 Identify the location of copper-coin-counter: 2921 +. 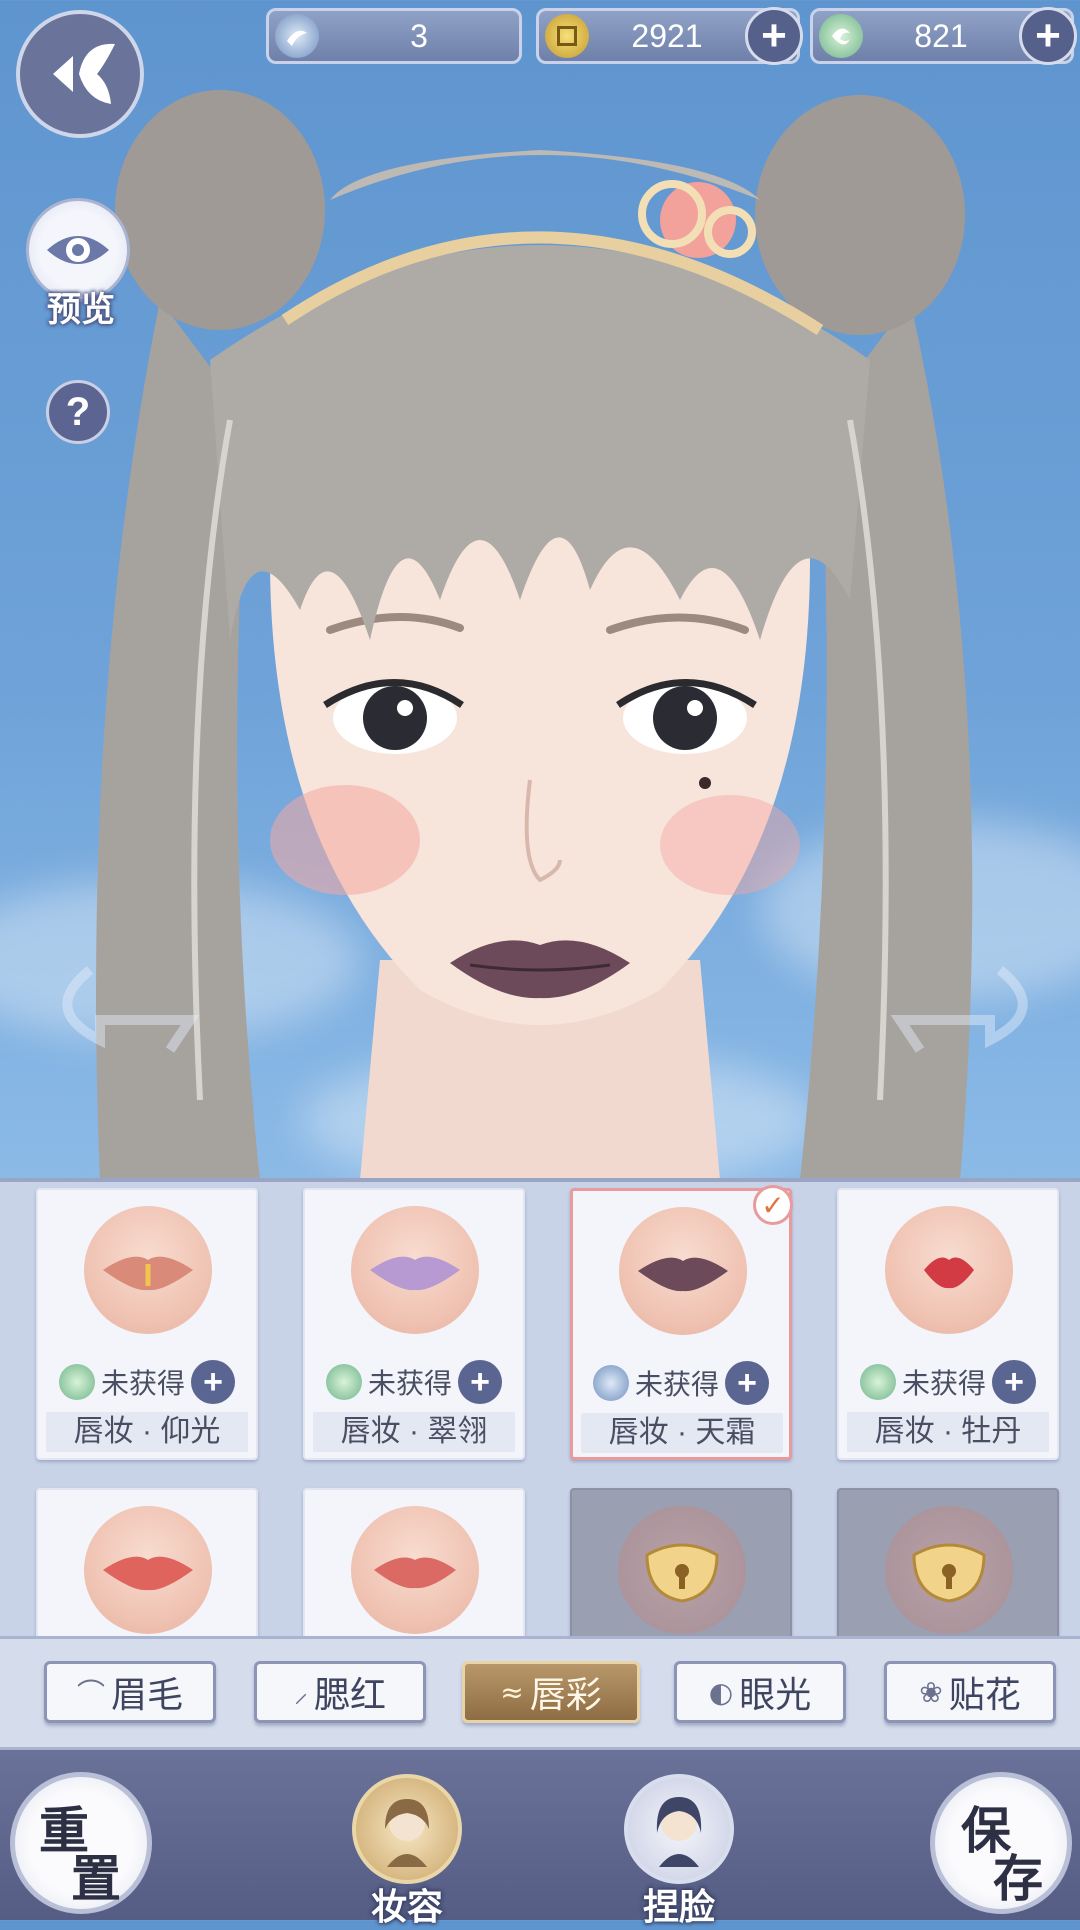
(669, 36).